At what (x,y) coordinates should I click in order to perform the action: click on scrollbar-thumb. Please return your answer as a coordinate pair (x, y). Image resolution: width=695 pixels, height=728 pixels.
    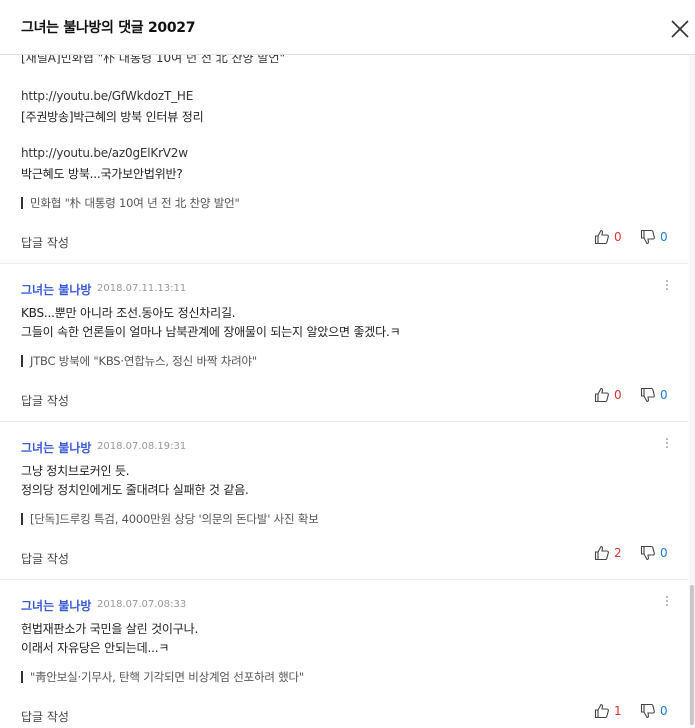
    Looking at the image, I should click on (692, 655).